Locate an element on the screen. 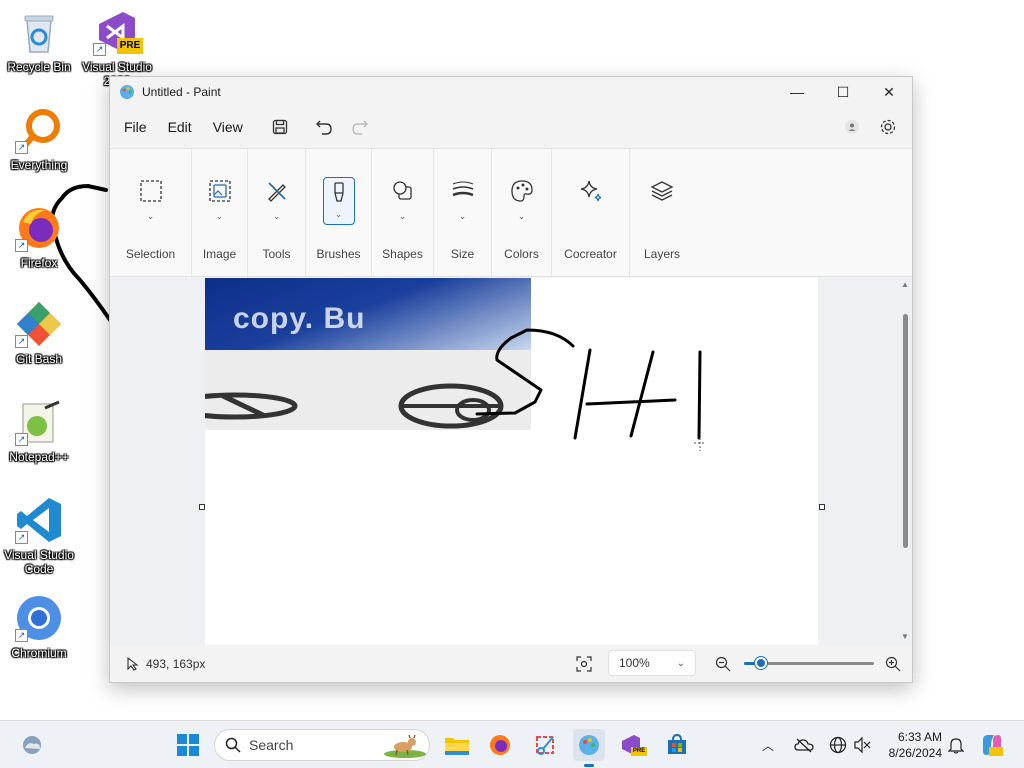 This screenshot has width=1024, height=768. folder-icon is located at coordinates (457, 746).